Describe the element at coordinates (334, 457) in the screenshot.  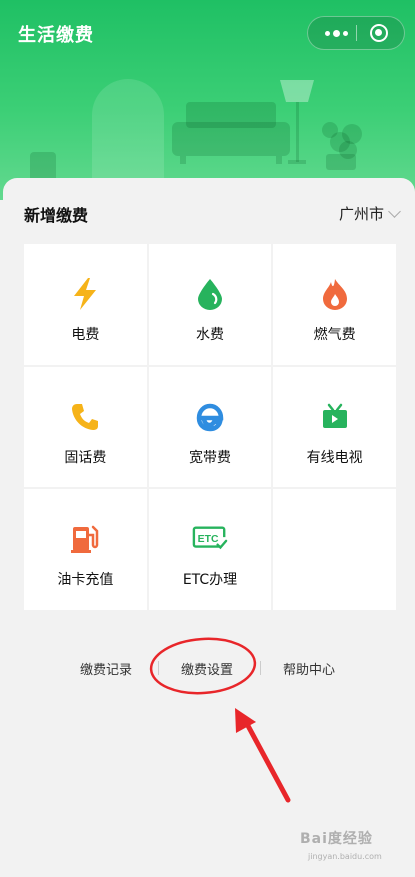
I see `service-label: 有线电视` at that location.